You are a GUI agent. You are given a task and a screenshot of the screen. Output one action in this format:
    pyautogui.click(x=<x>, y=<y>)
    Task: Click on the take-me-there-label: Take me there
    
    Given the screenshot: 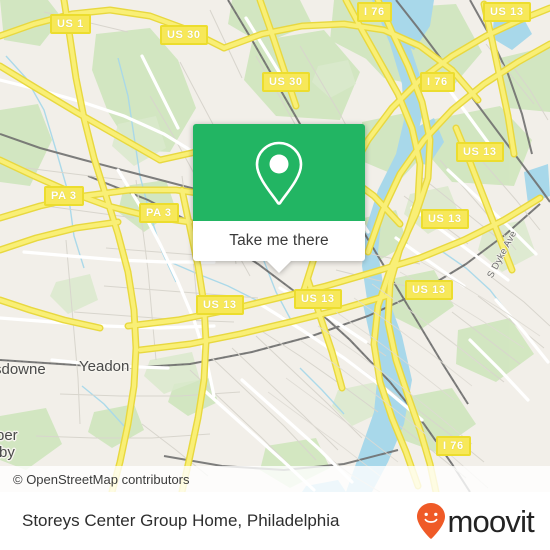 What is the action you would take?
    pyautogui.click(x=279, y=240)
    